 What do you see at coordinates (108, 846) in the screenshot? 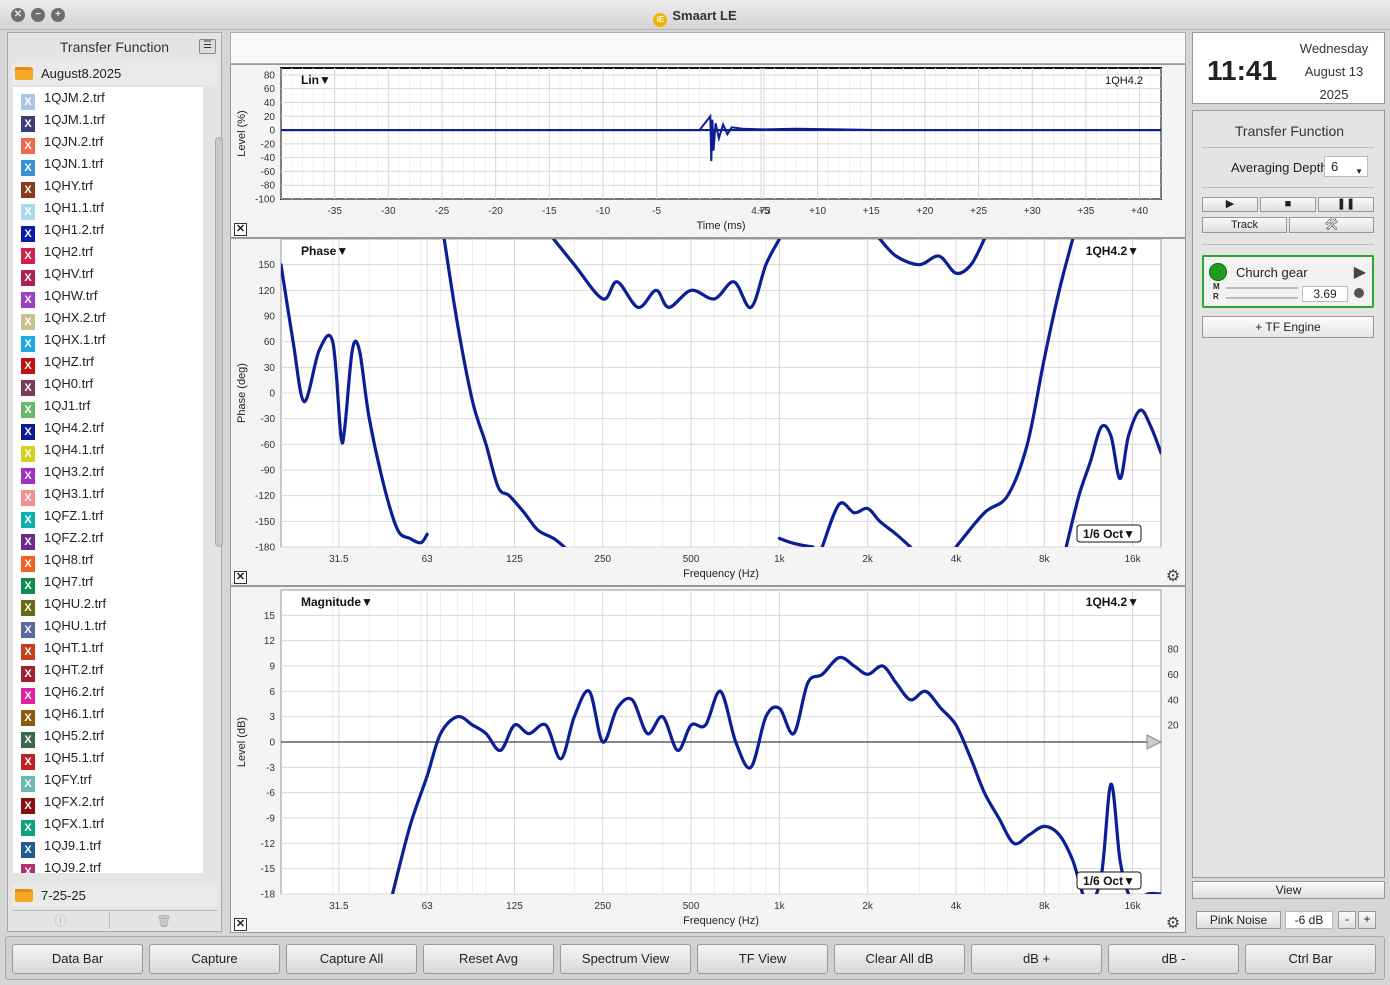
I see `file-item: X 1QJ9.1.trf` at bounding box center [108, 846].